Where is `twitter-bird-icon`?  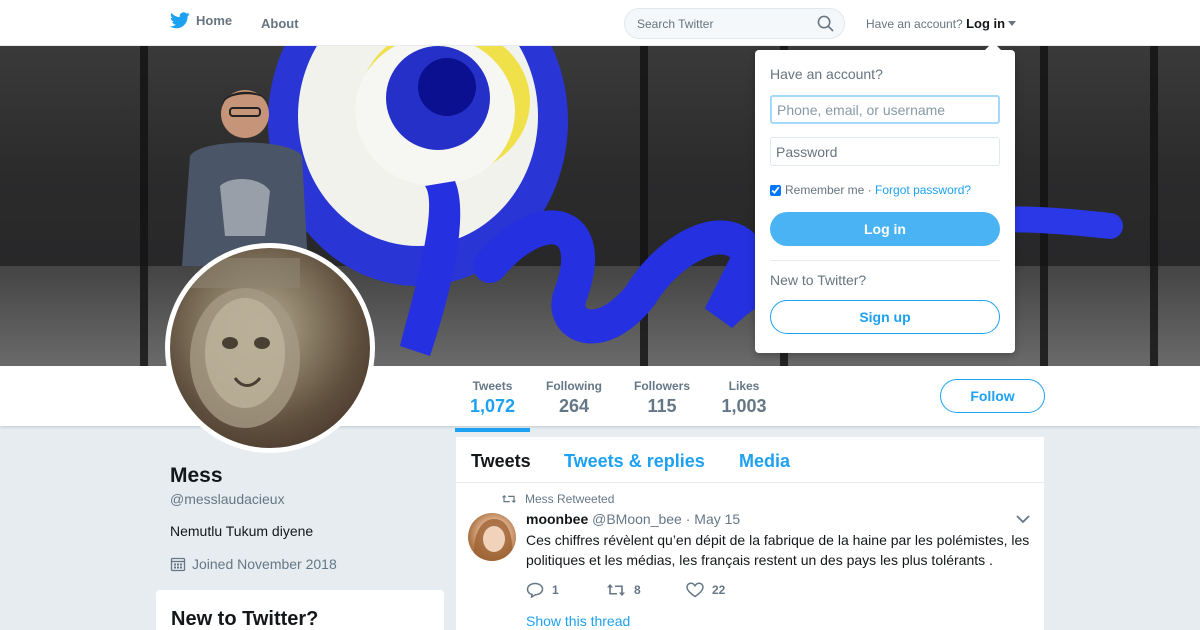 twitter-bird-icon is located at coordinates (180, 20).